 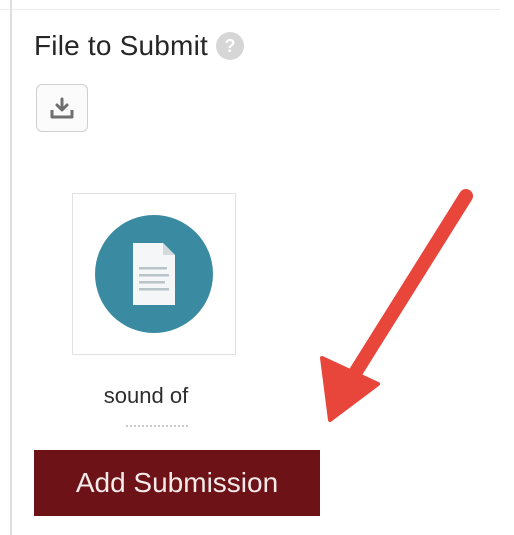 I want to click on file-icon-circle, so click(x=154, y=274).